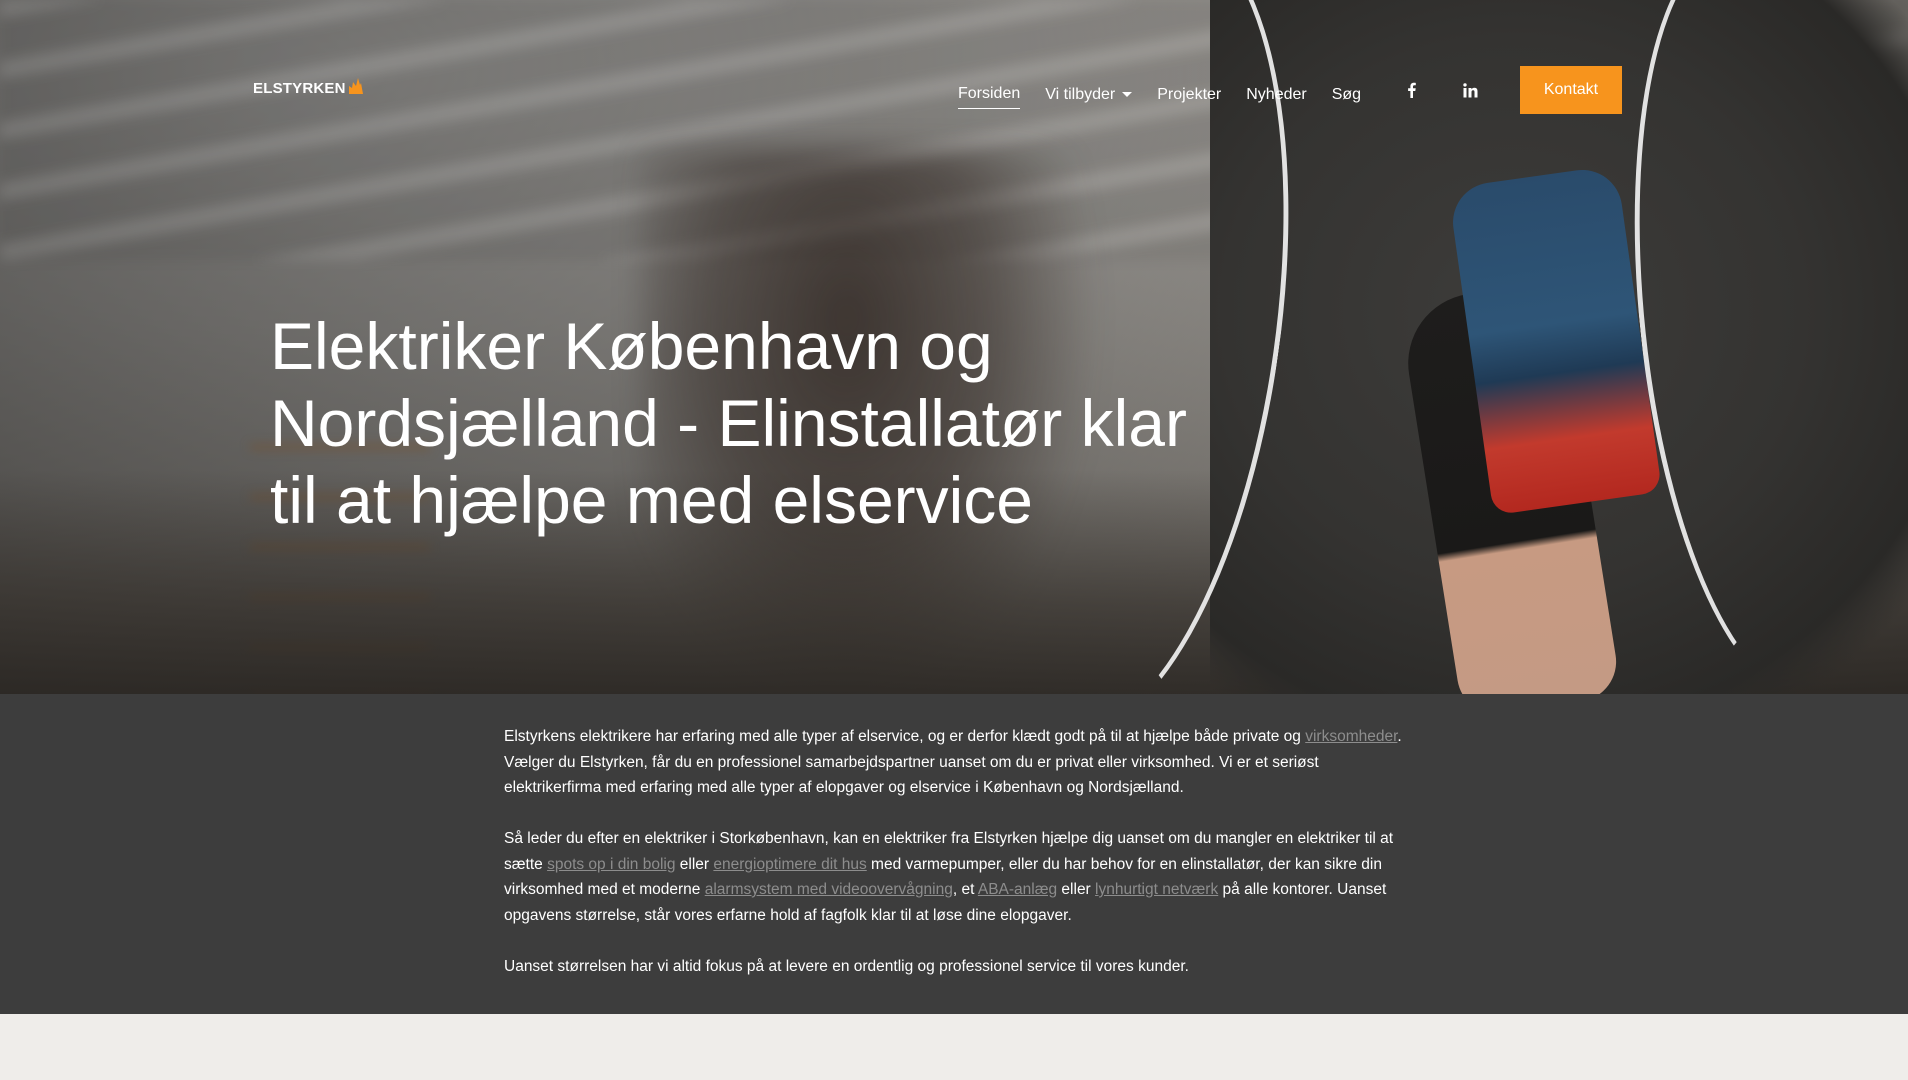 The image size is (1908, 1080). I want to click on nav-item-vi-tilbyder: Vi tilbyder, so click(1089, 95).